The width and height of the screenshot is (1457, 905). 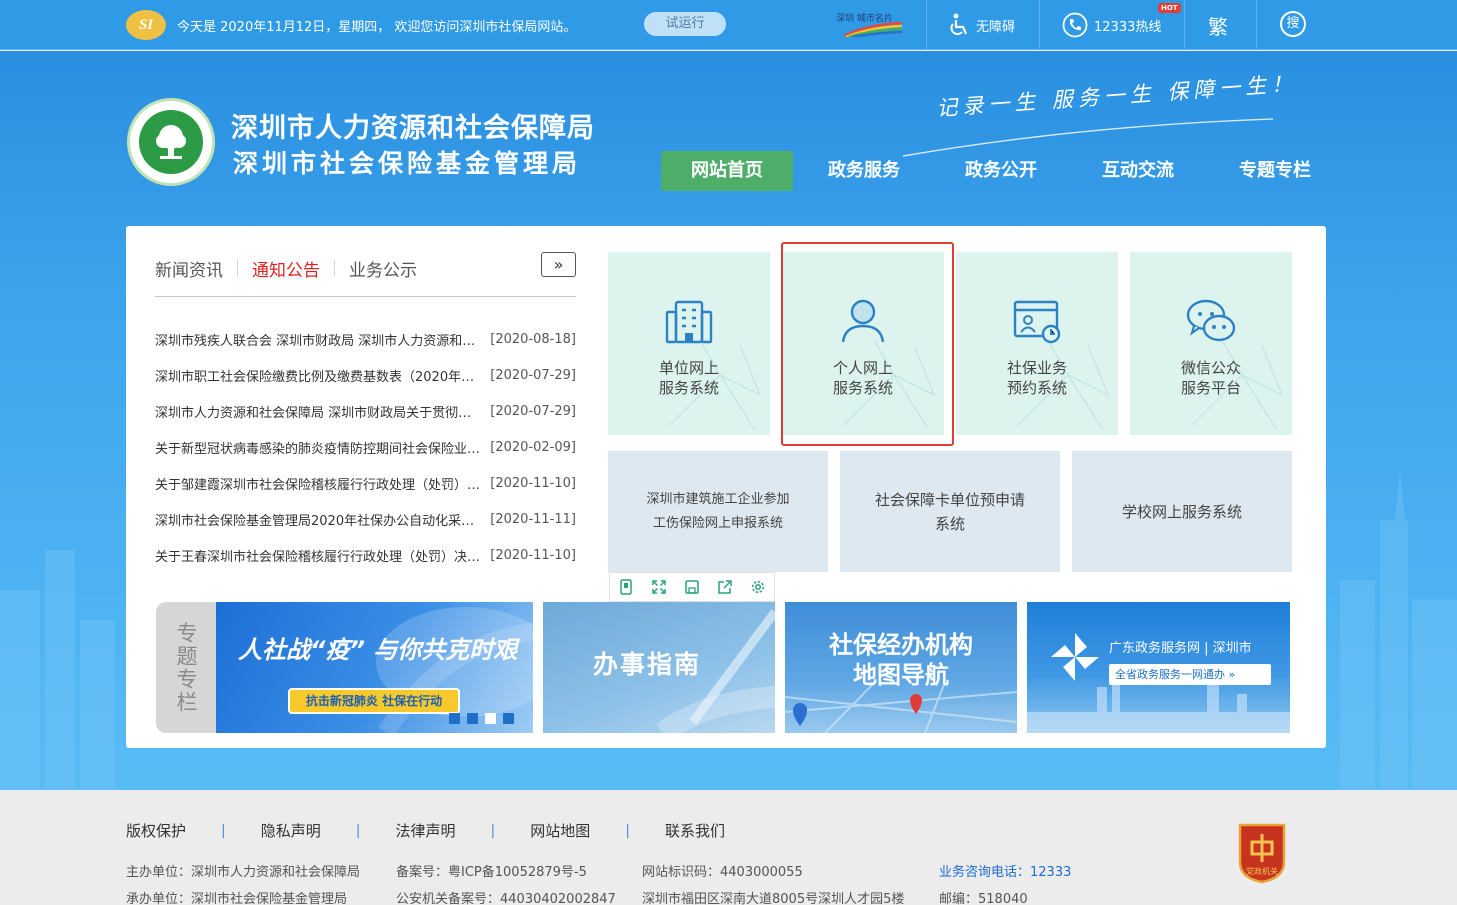 I want to click on service-label: 单位网上 服务系统, so click(x=688, y=378).